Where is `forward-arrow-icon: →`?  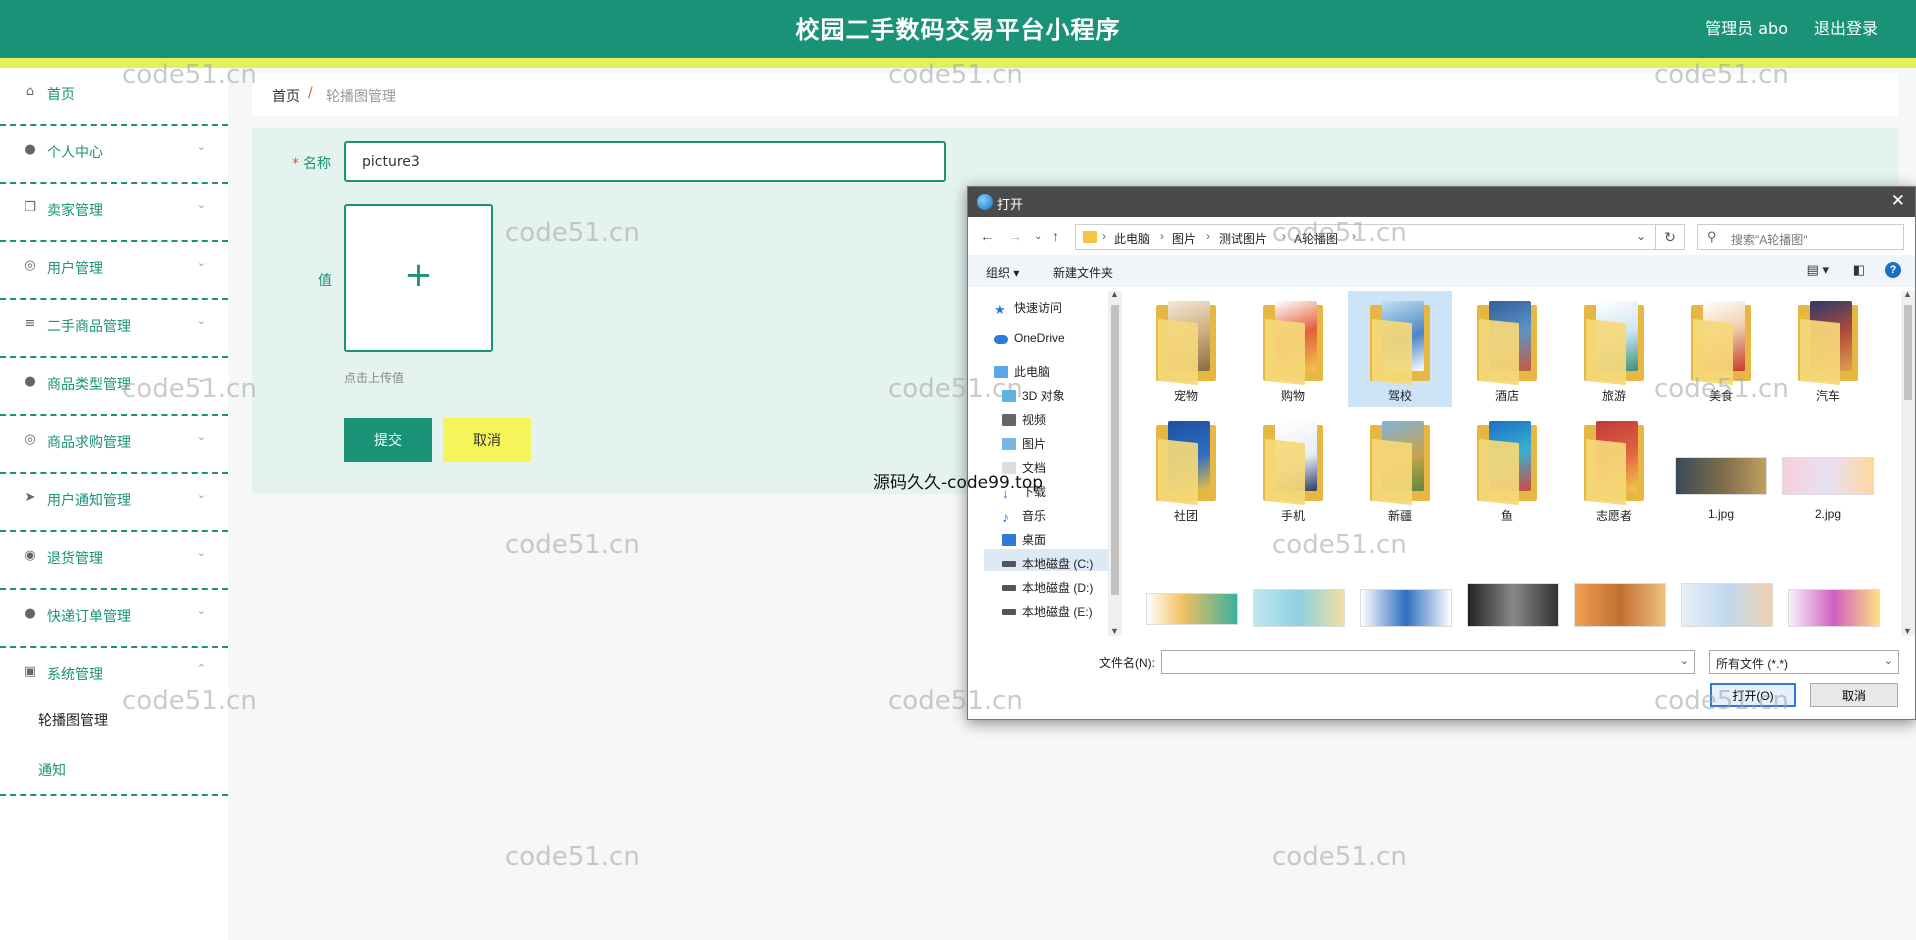
forward-arrow-icon: → is located at coordinates (1015, 236).